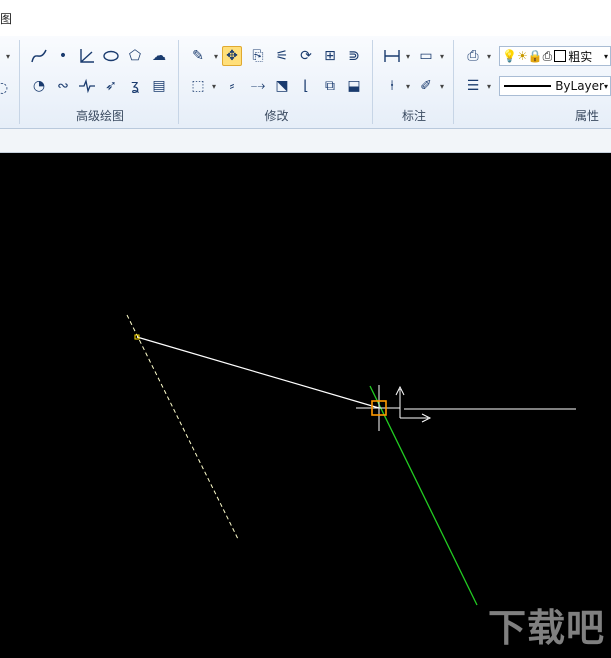 Image resolution: width=611 pixels, height=658 pixels. What do you see at coordinates (100, 82) in the screenshot?
I see `ribbon-group-advanced-draw: • ⬠ ☁ ◔ ∾ ➶ ʓ ▤ 高级绘图` at bounding box center [100, 82].